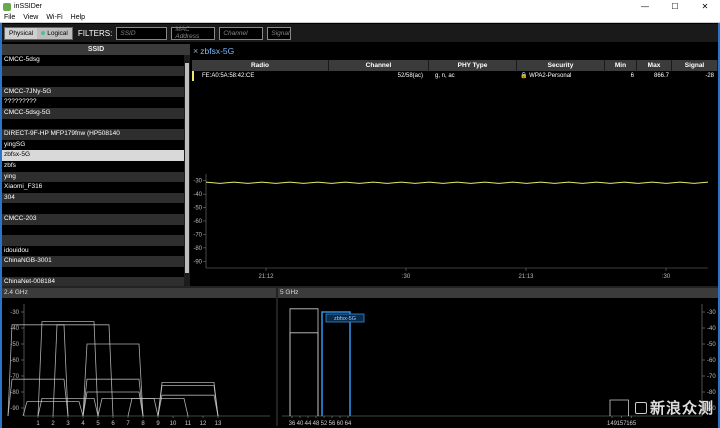 The height and width of the screenshot is (428, 720). Describe the element at coordinates (675, 6) in the screenshot. I see `maximize-button: ☐` at that location.